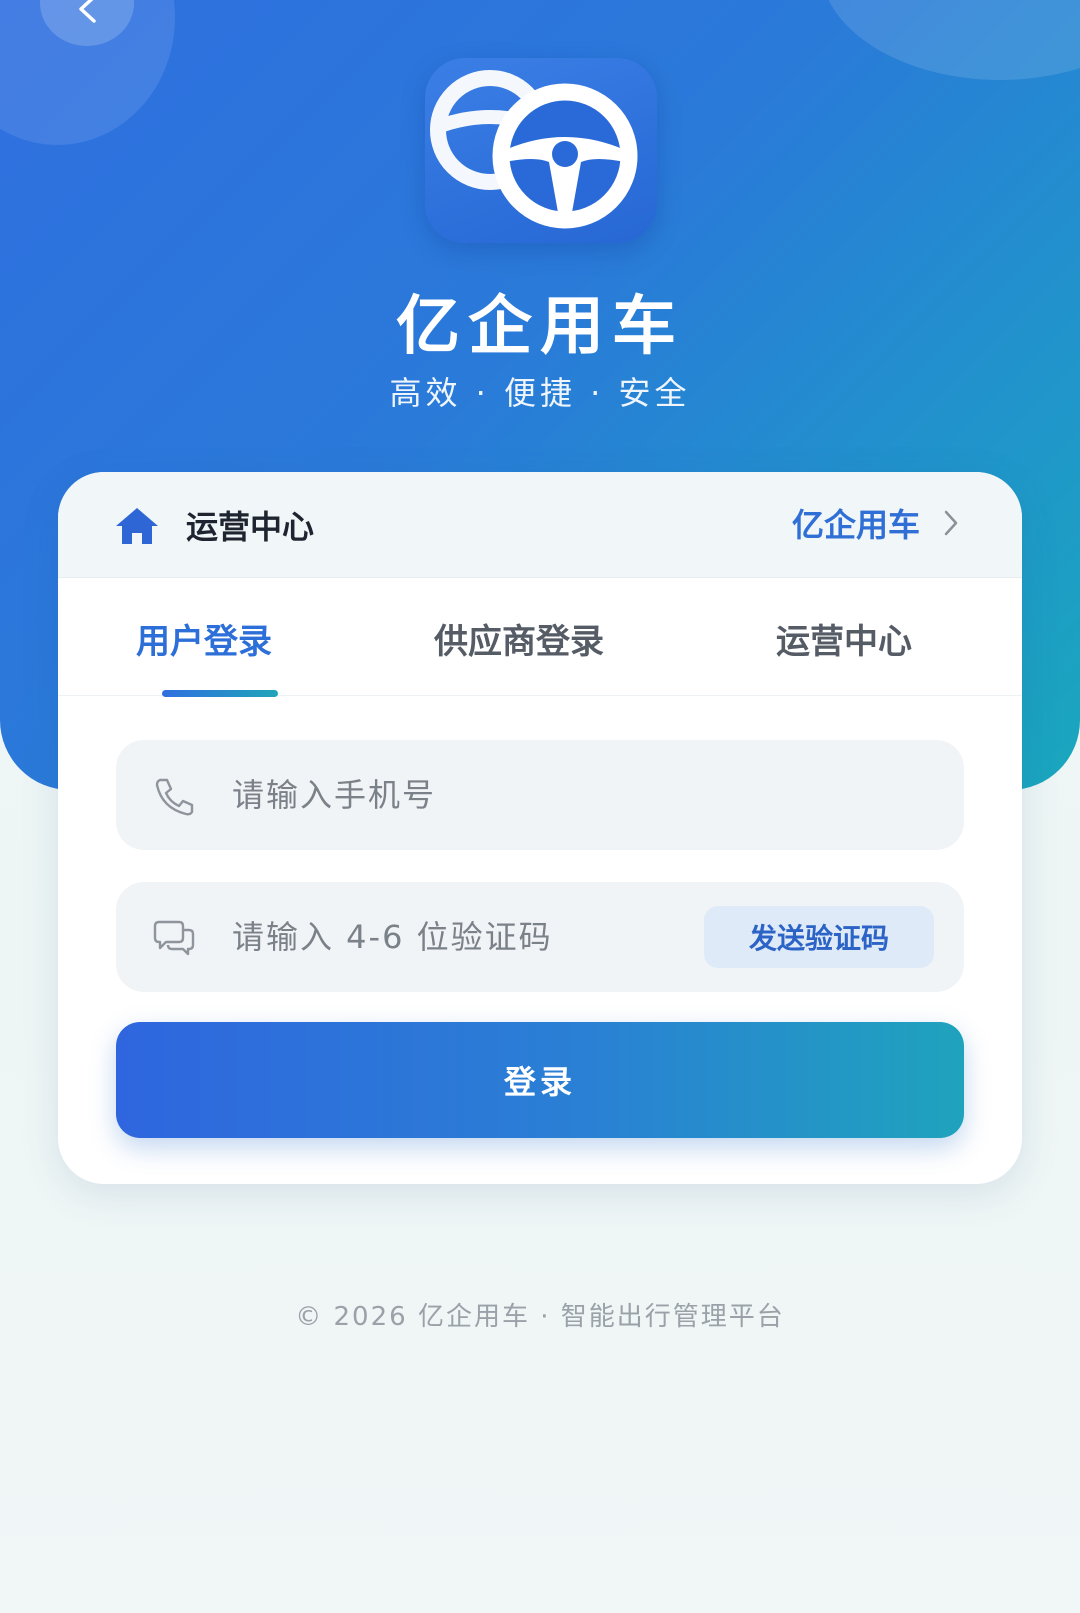 The height and width of the screenshot is (1613, 1080). I want to click on app-logo, so click(541, 150).